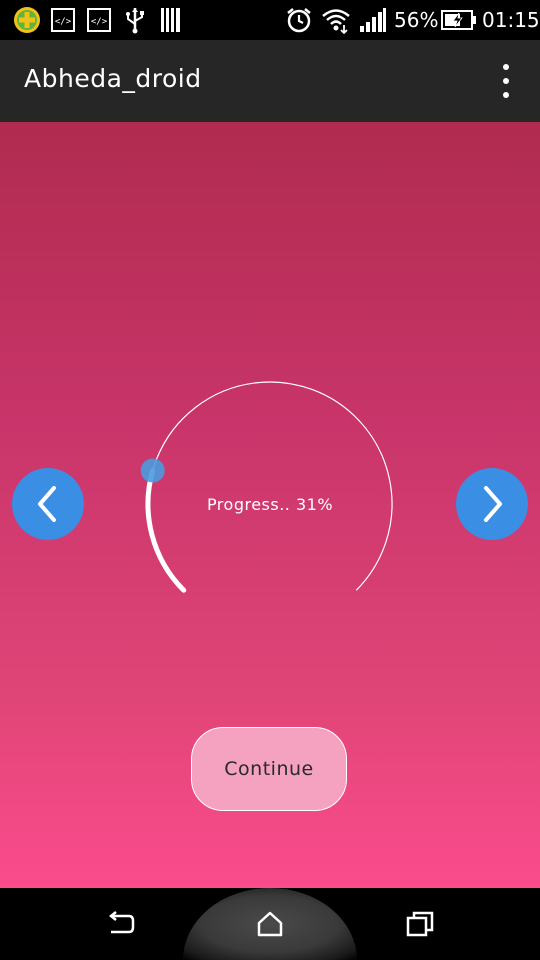 The image size is (540, 960). I want to click on navigation-bar, so click(270, 924).